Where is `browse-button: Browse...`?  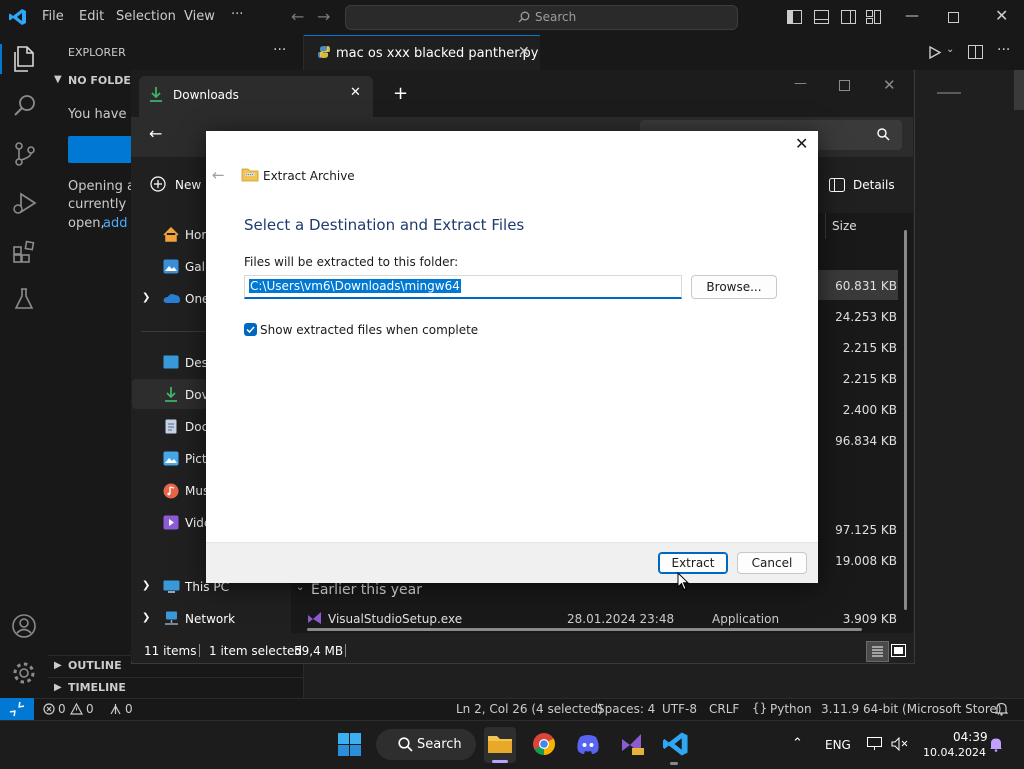 browse-button: Browse... is located at coordinates (734, 287).